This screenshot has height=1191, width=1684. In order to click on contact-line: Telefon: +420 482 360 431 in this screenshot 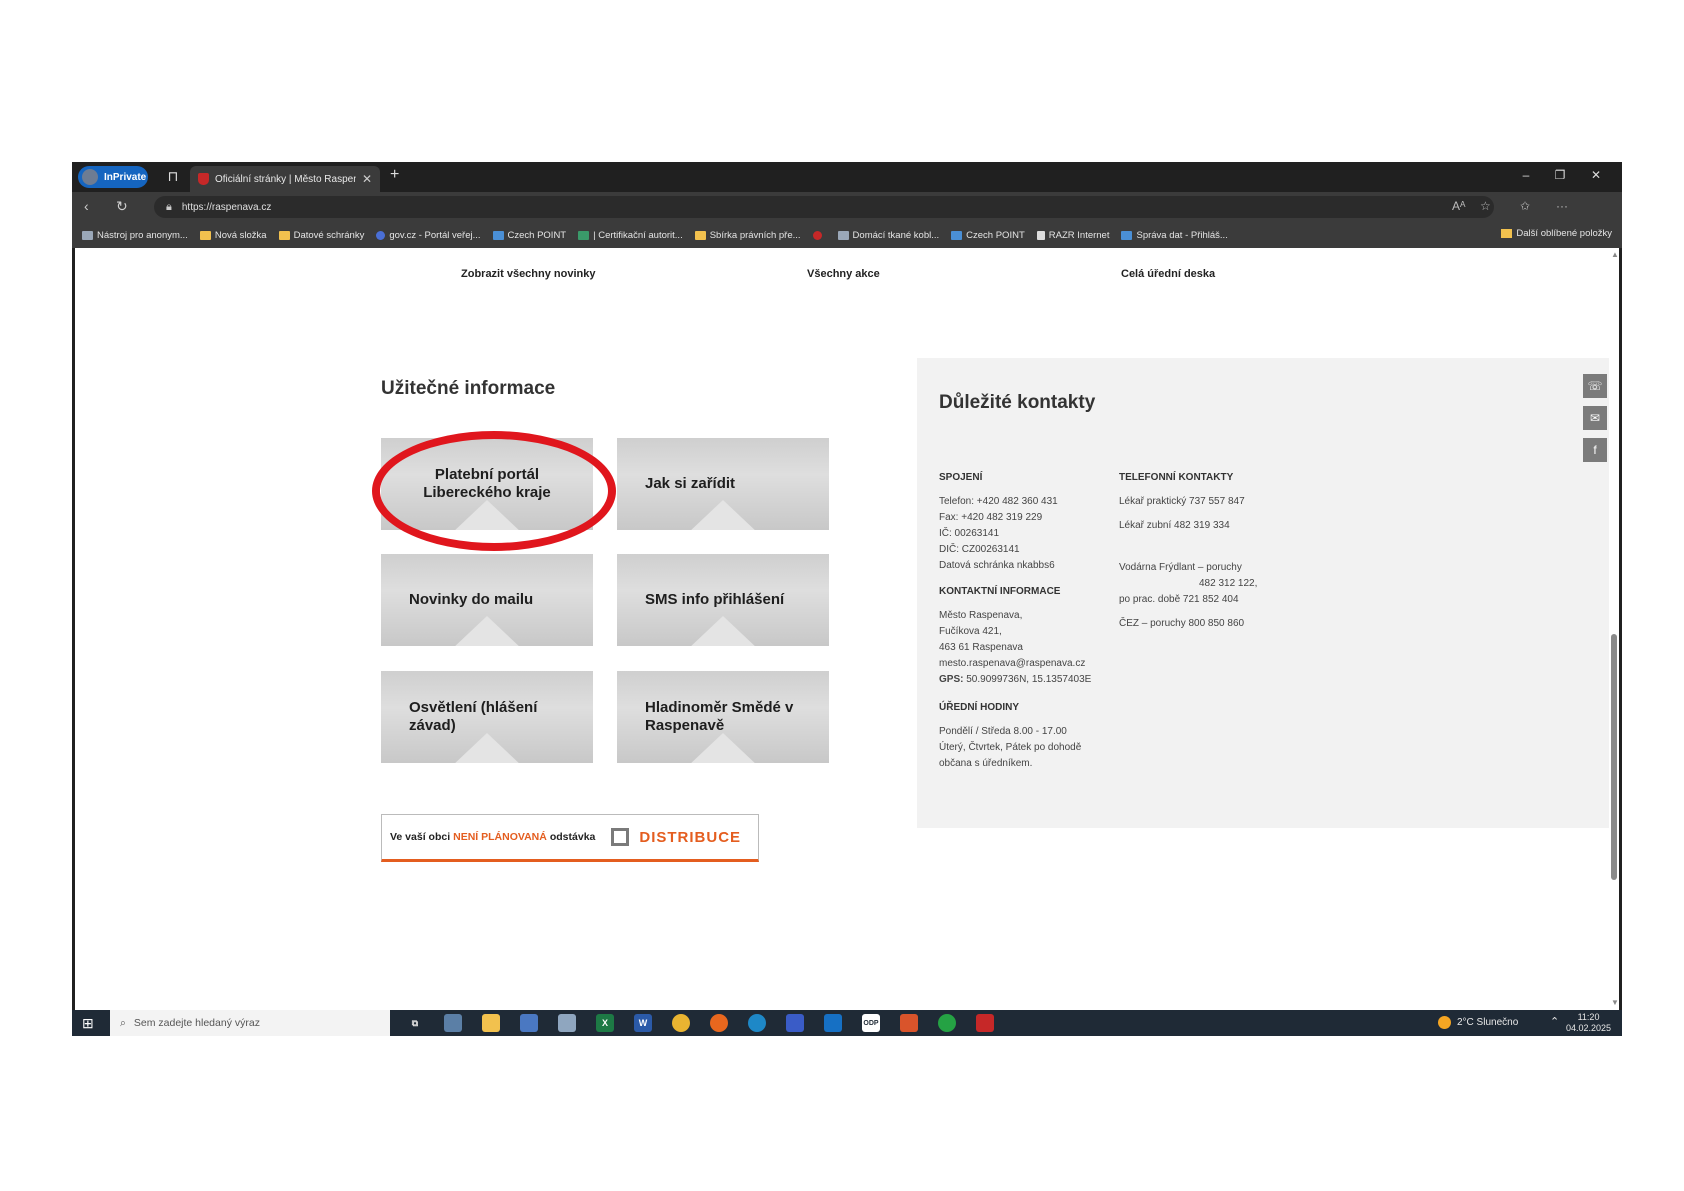, I will do `click(998, 501)`.